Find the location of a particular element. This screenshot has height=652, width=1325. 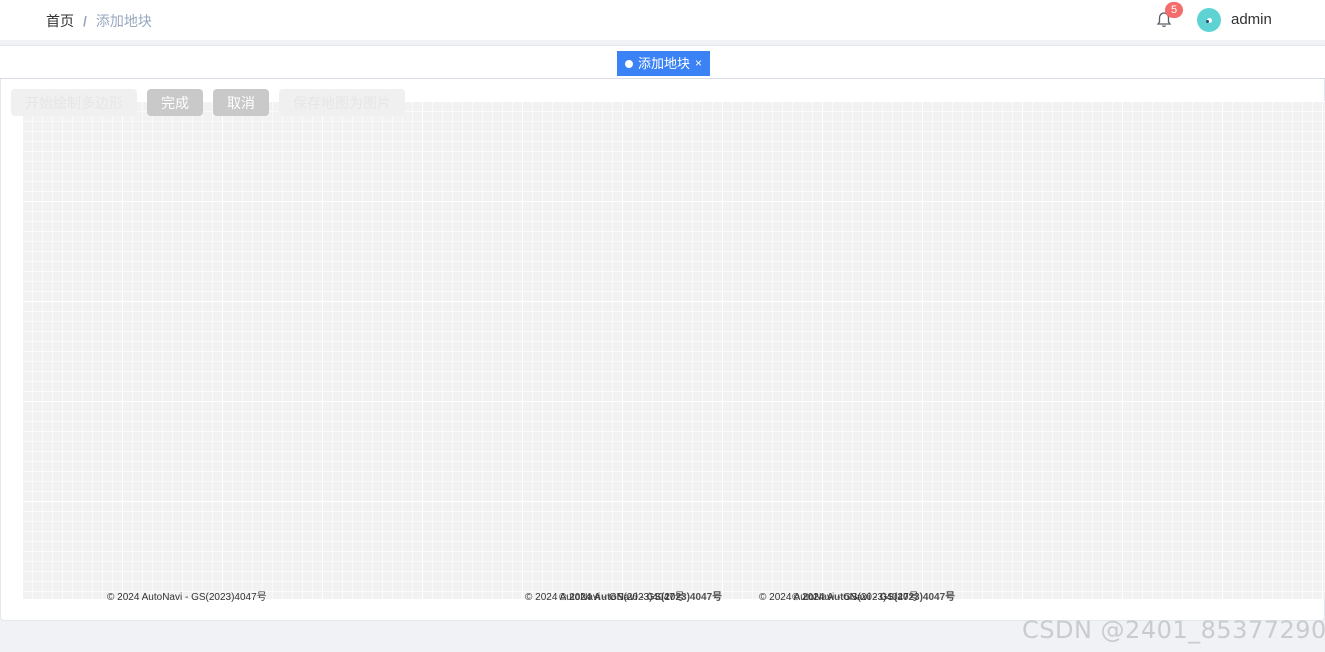

save-map-image-button: 保存地图为图片 is located at coordinates (342, 102).